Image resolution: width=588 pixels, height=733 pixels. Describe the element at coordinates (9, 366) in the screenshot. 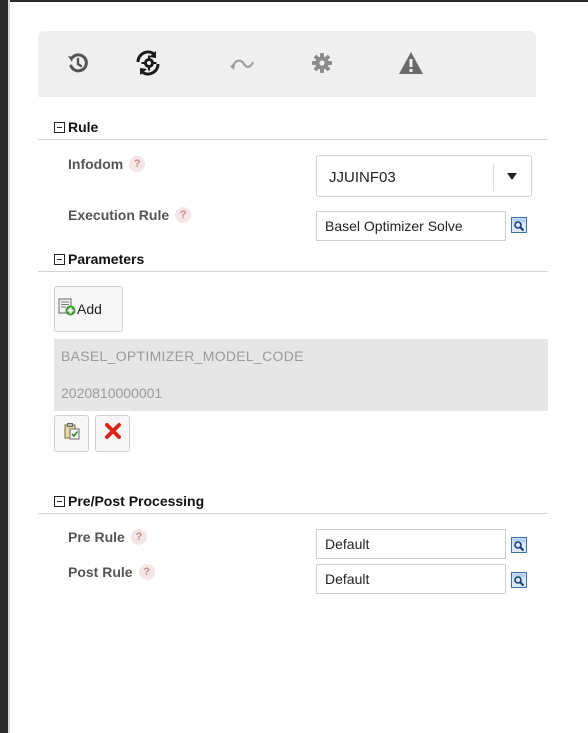

I see `window-frame-inner` at that location.